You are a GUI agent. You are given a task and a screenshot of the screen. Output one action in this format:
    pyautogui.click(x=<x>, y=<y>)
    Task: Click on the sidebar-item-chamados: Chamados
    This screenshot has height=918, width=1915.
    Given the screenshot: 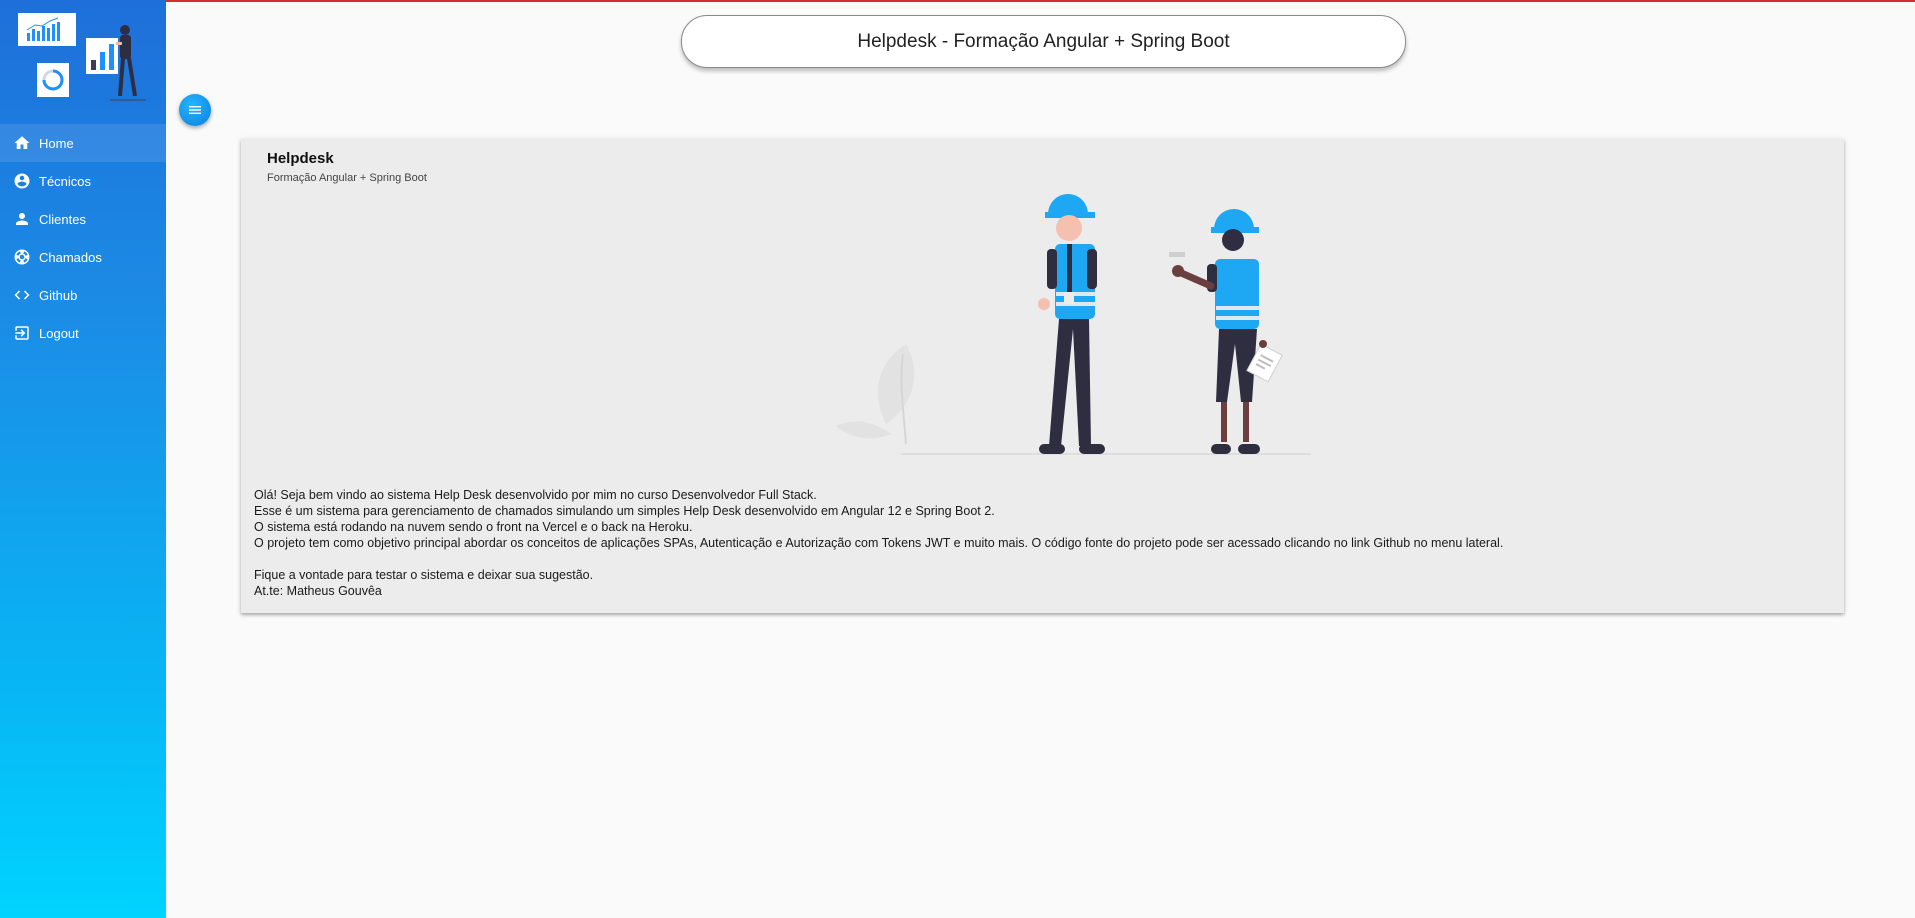 What is the action you would take?
    pyautogui.click(x=83, y=257)
    